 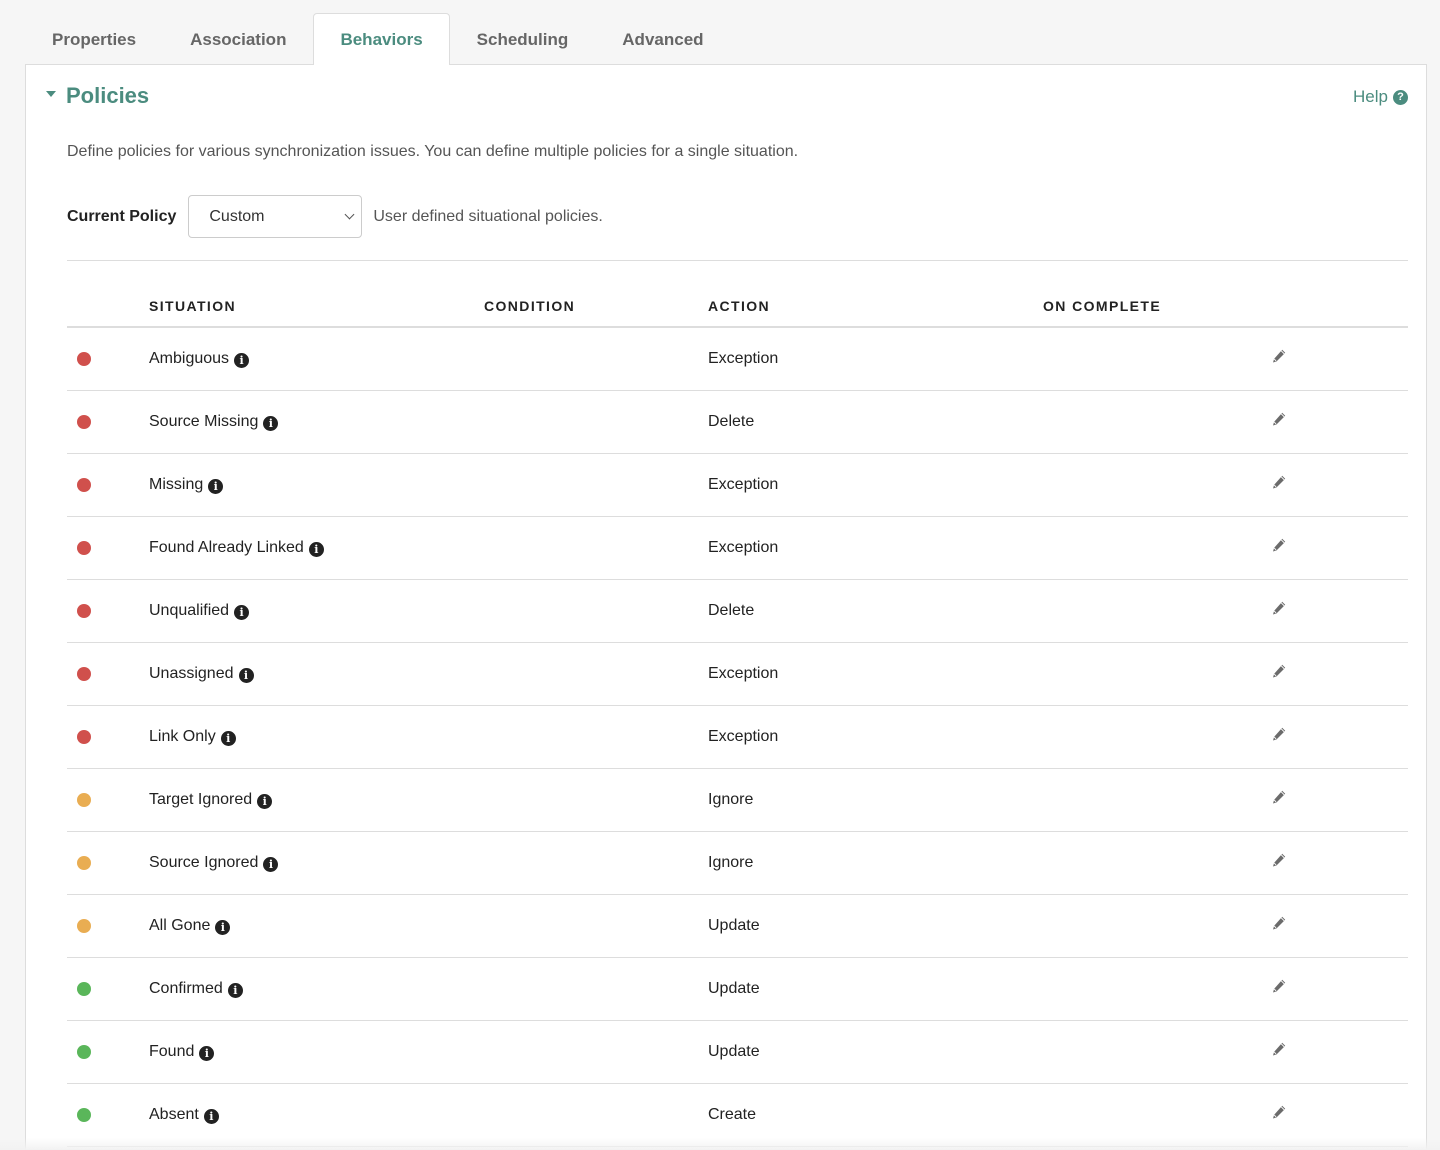 What do you see at coordinates (180, 925) in the screenshot?
I see `situation-label: All Gone` at bounding box center [180, 925].